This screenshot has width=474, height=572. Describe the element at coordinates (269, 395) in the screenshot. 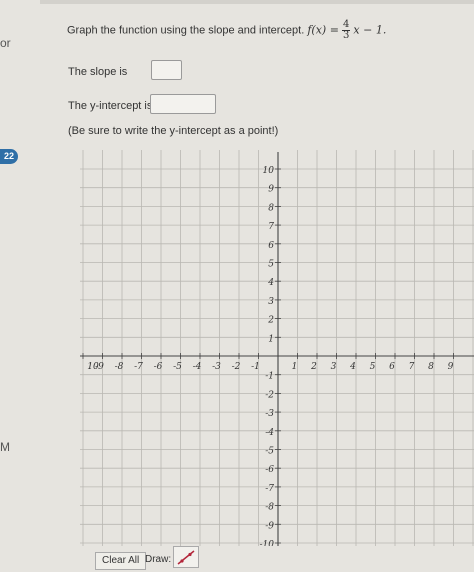

I see `y-tick-label: -2` at that location.